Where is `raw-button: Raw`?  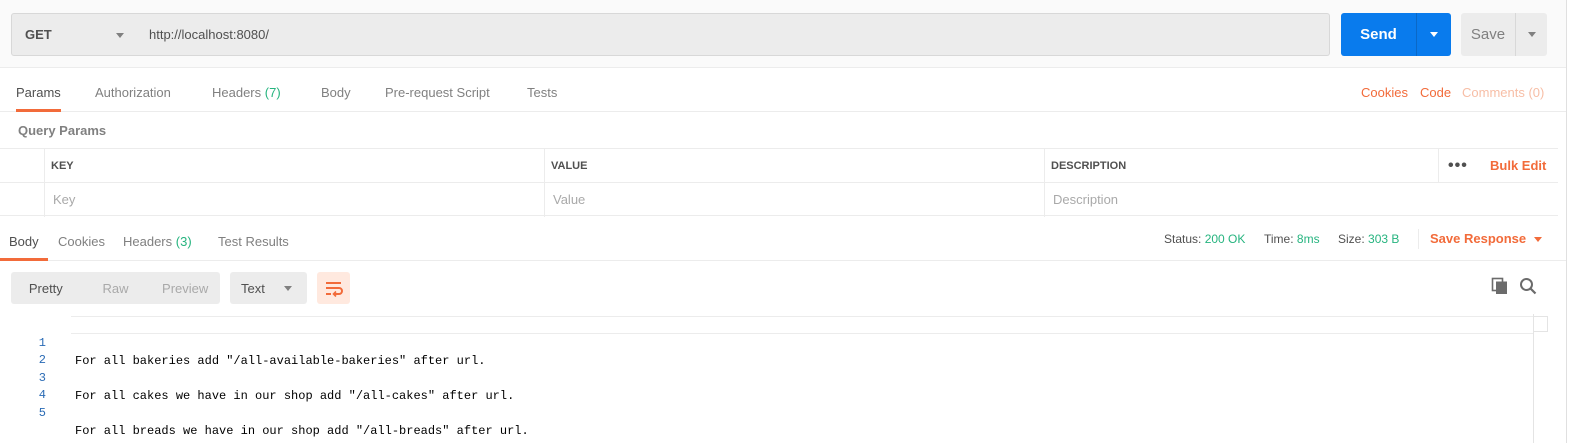 raw-button: Raw is located at coordinates (116, 288).